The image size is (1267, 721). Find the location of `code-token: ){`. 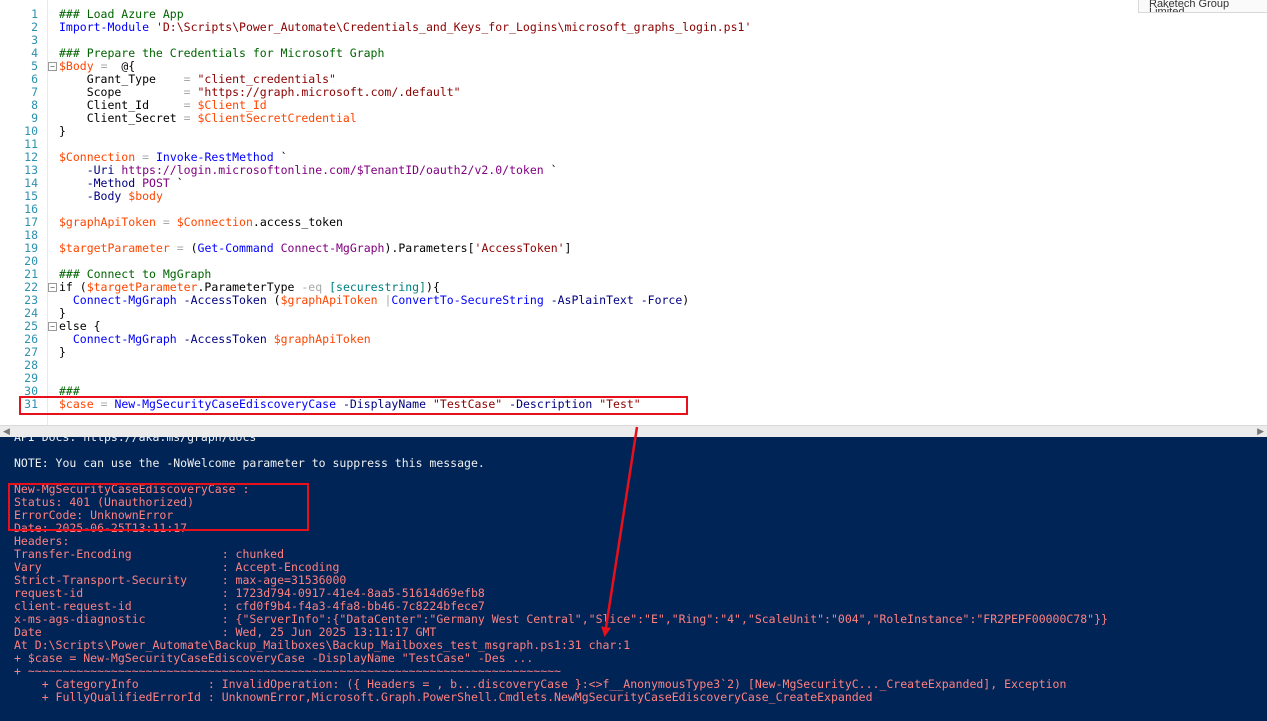

code-token: ){ is located at coordinates (433, 287).